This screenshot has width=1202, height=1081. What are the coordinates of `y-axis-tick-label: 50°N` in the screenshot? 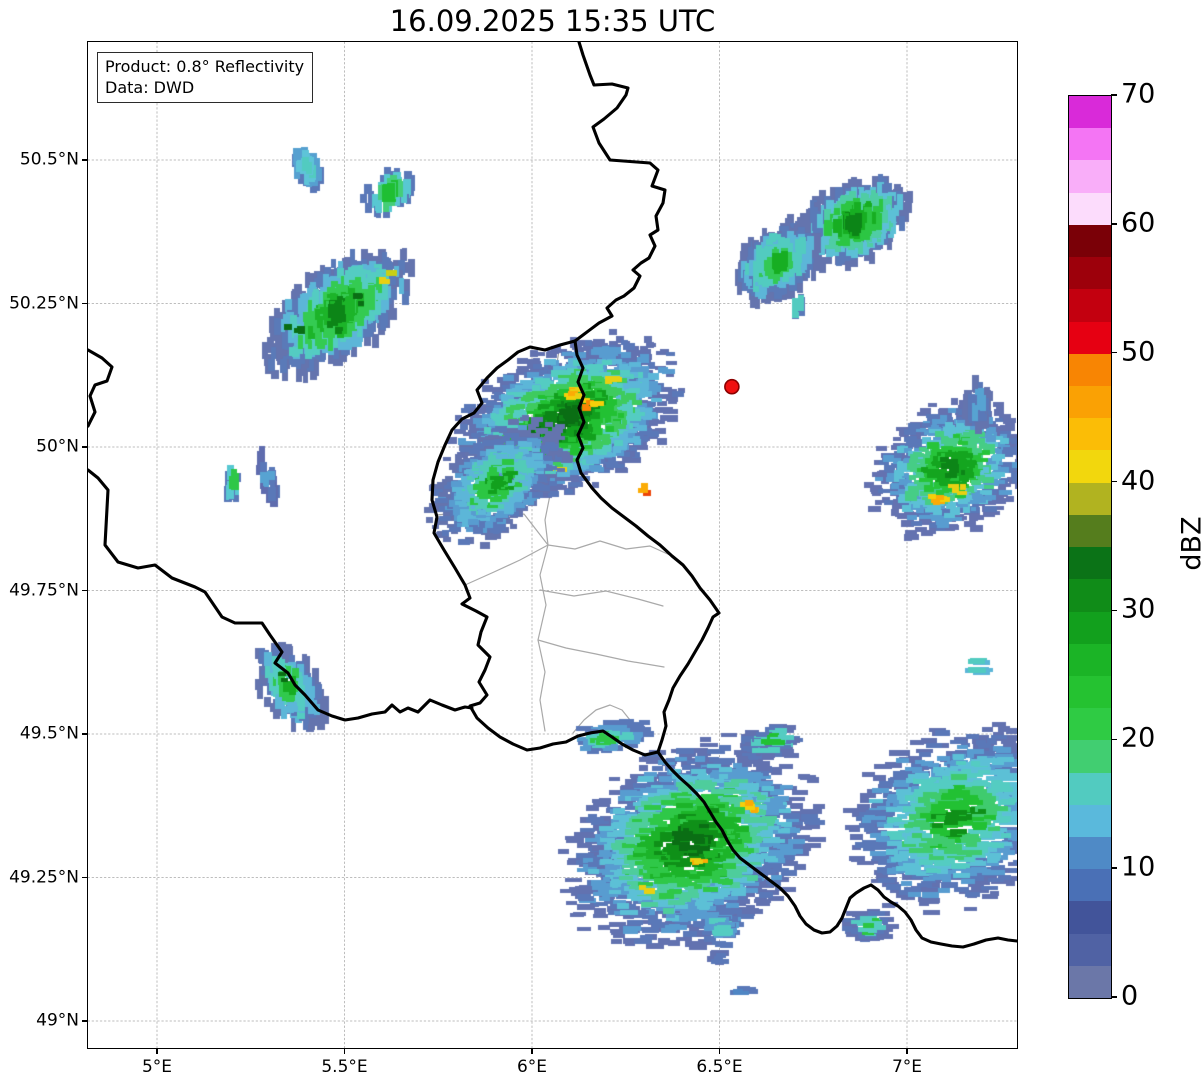 It's located at (57, 446).